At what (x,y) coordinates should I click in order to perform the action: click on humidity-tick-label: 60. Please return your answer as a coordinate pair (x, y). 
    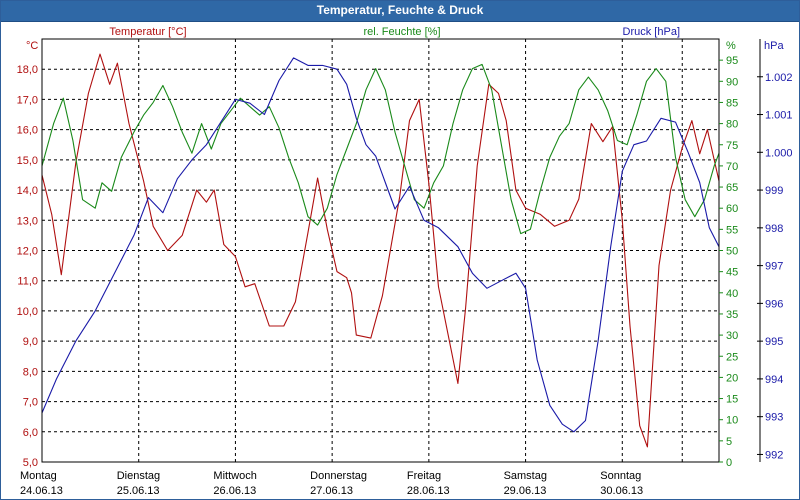
    Looking at the image, I should click on (732, 209).